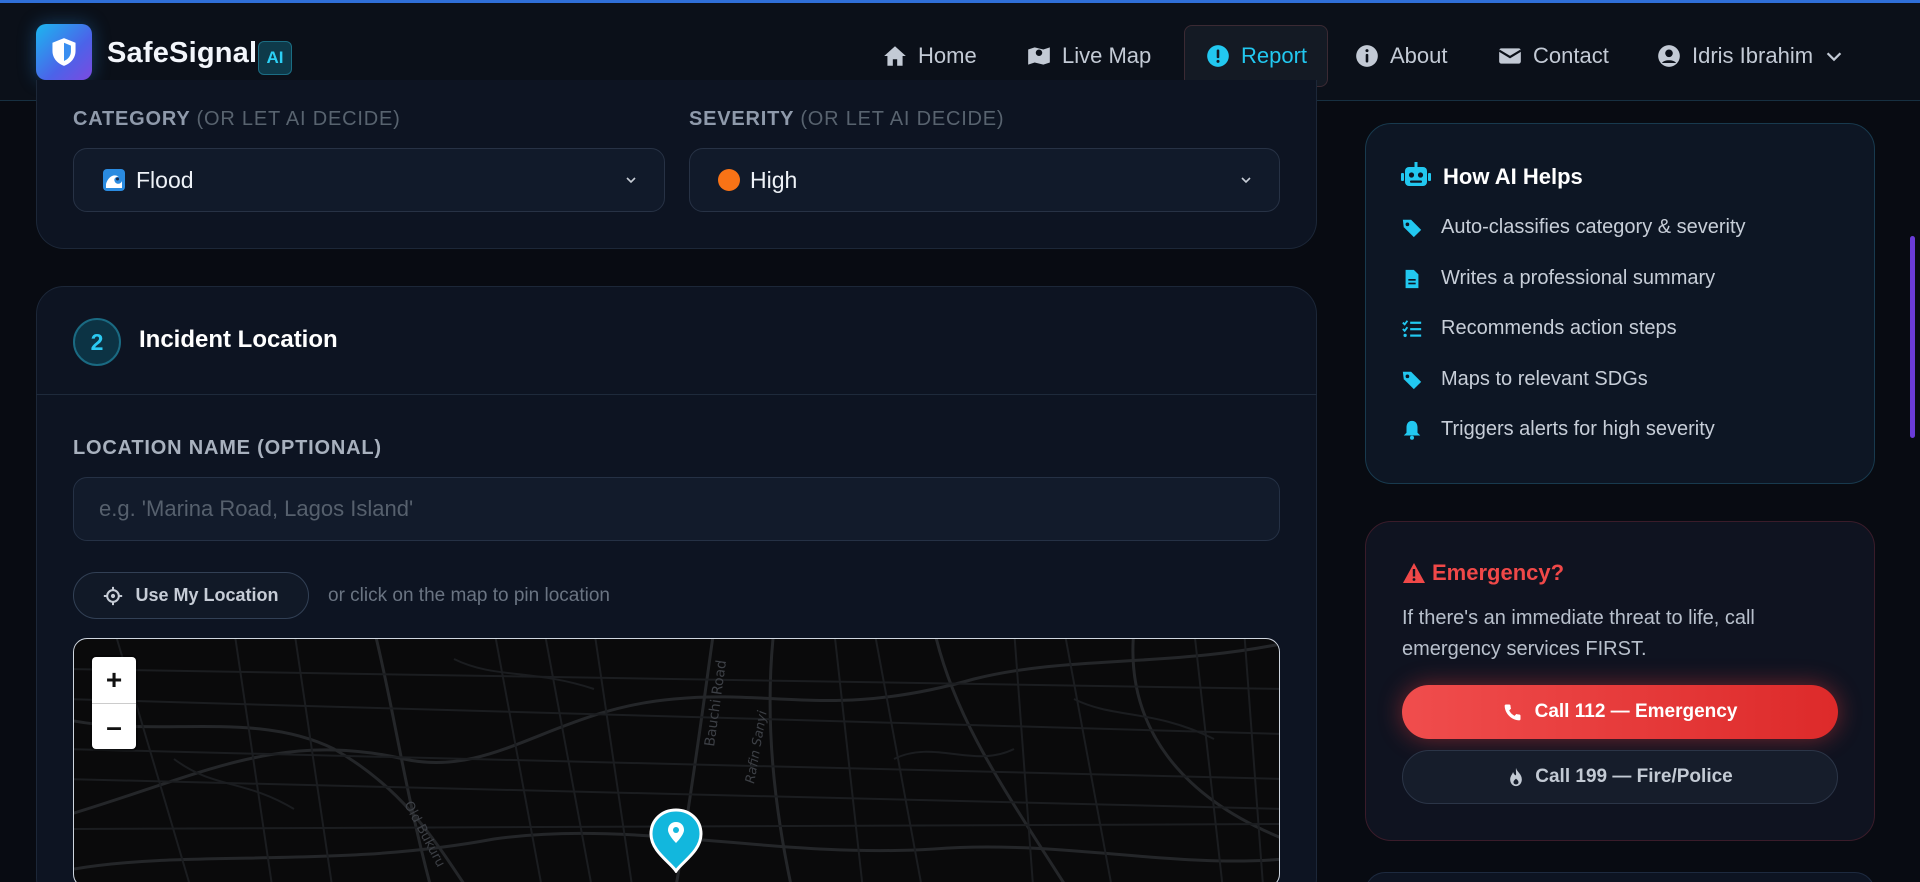 The width and height of the screenshot is (1920, 882). Describe the element at coordinates (1107, 55) in the screenshot. I see `nav-live-map-label: Live Map` at that location.